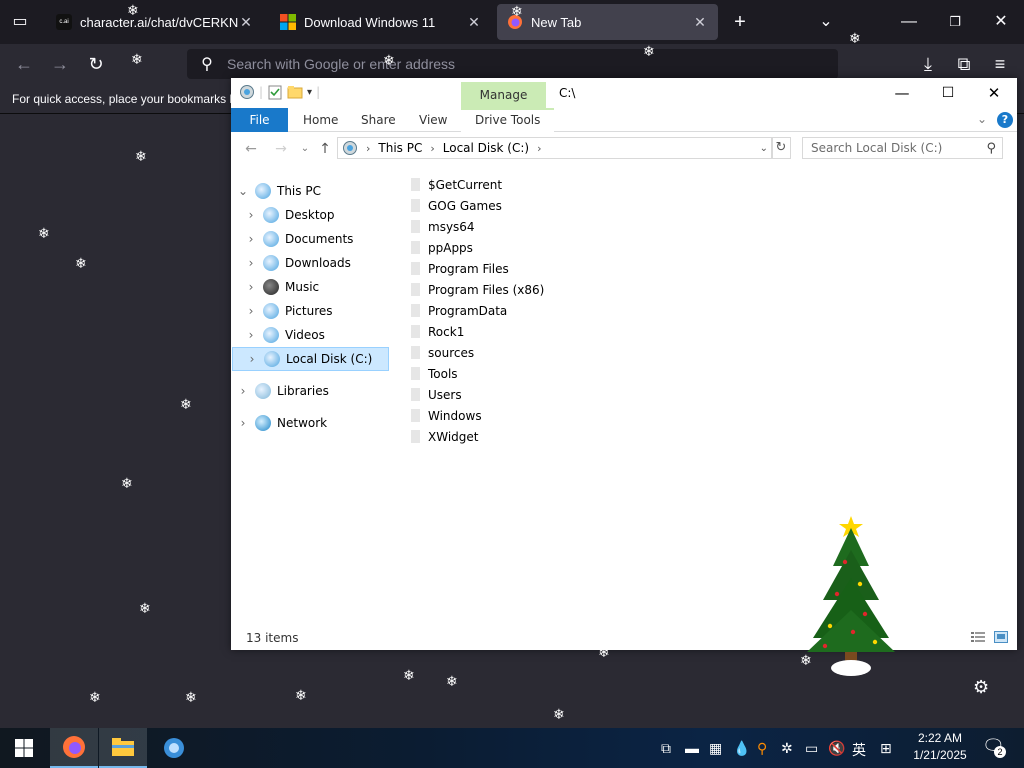 This screenshot has height=768, width=1024. I want to click on nav-item-desktop: › Desktop, so click(323, 215).